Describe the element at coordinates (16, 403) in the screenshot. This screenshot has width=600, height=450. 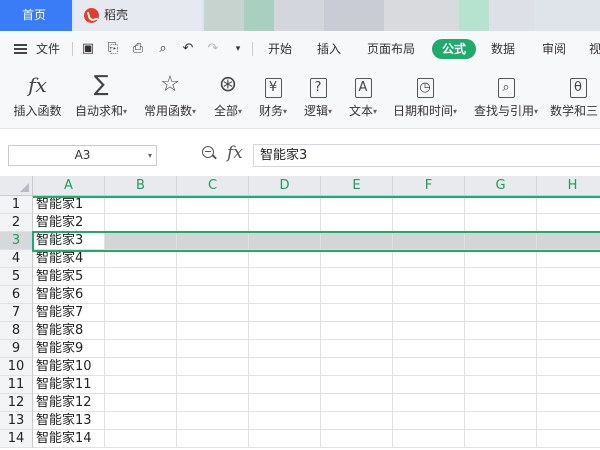
I see `row-header-12: 12` at that location.